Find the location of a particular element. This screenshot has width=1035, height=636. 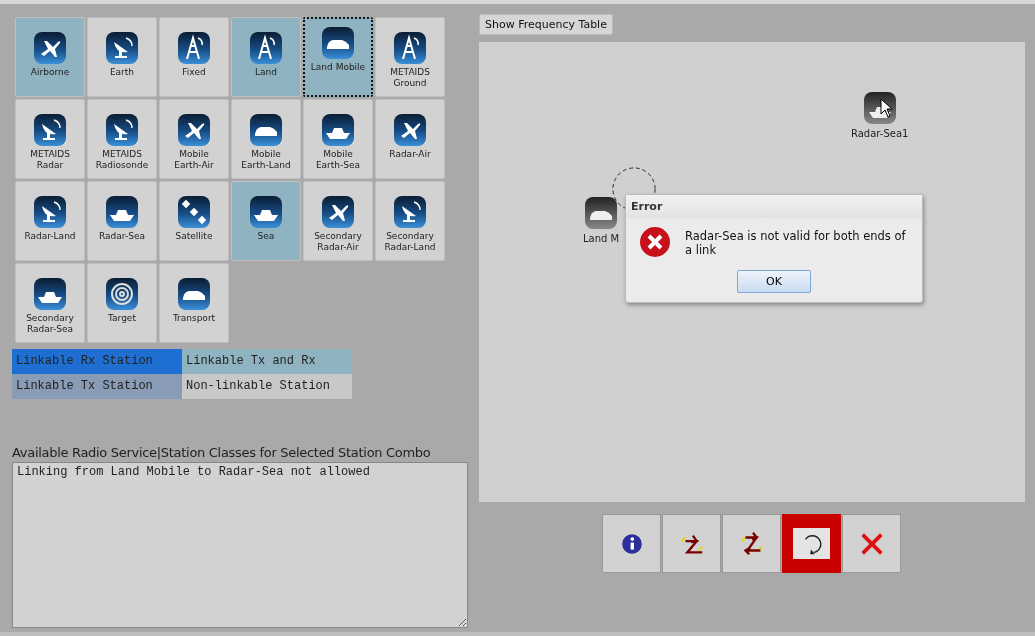

station-label: Radar-Air is located at coordinates (410, 154).